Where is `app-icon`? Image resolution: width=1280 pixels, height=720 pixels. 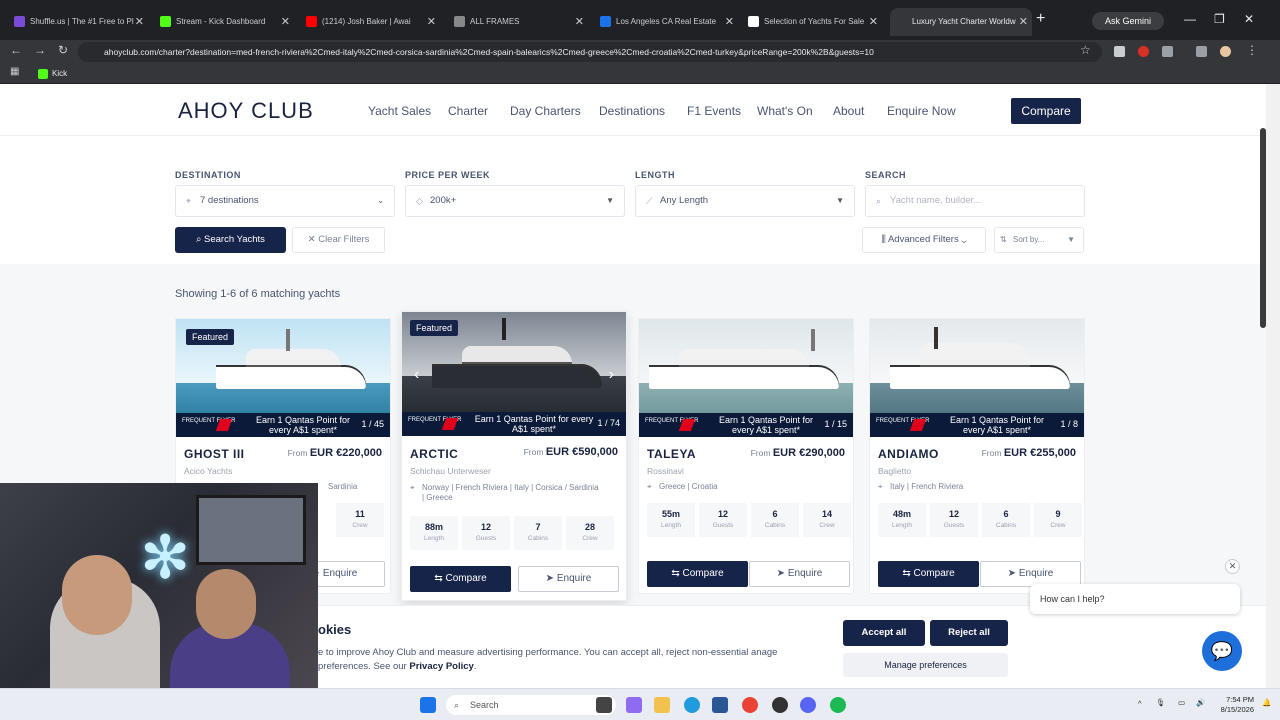
app-icon is located at coordinates (780, 705).